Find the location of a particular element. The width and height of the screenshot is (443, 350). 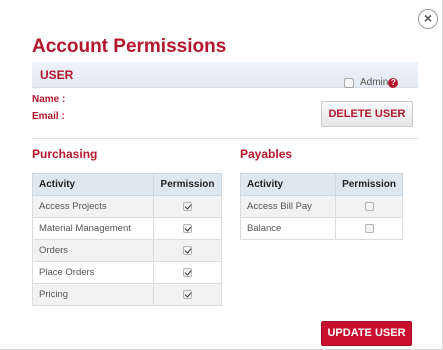

activity-cell: Place Orders is located at coordinates (93, 272).